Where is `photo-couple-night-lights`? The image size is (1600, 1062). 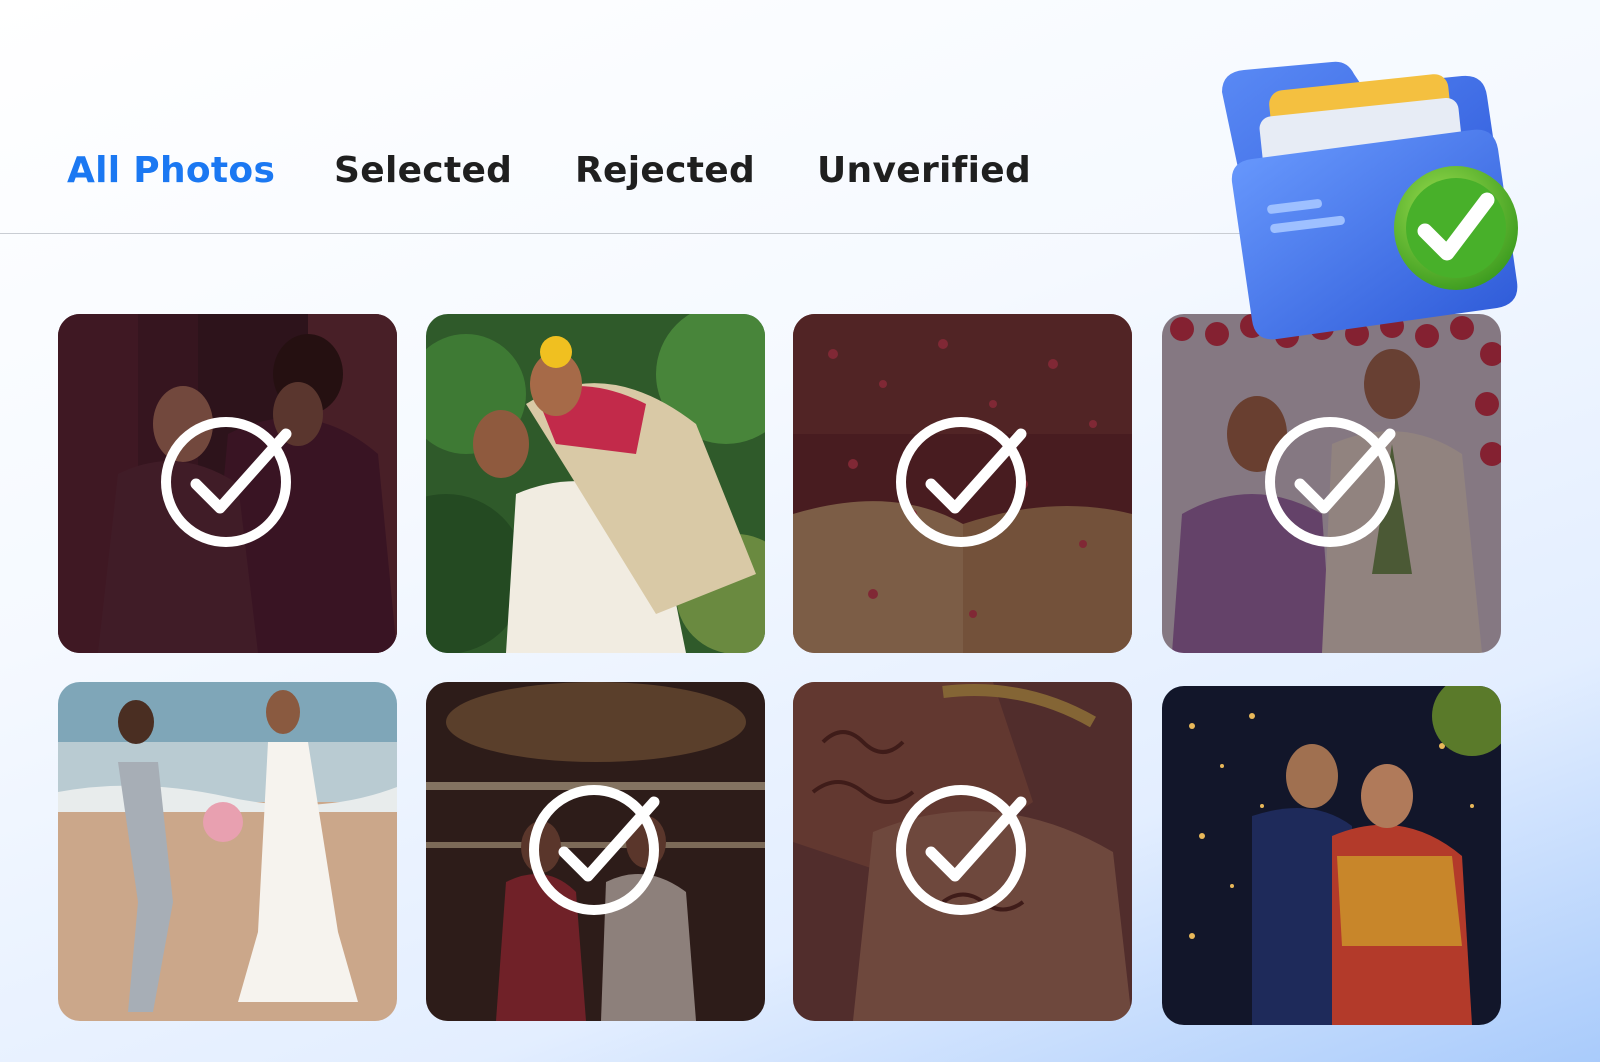
photo-couple-night-lights is located at coordinates (1331, 855).